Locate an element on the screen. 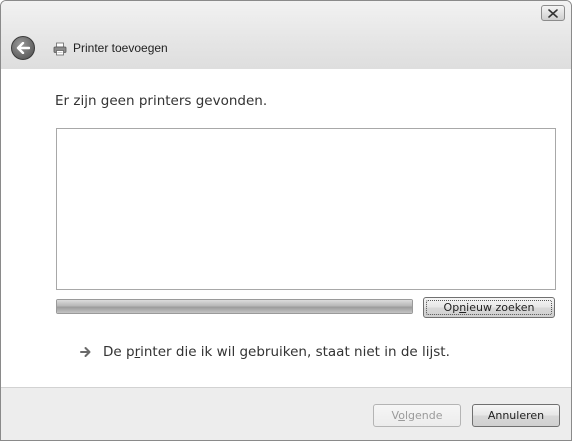  printer-icon is located at coordinates (60, 49).